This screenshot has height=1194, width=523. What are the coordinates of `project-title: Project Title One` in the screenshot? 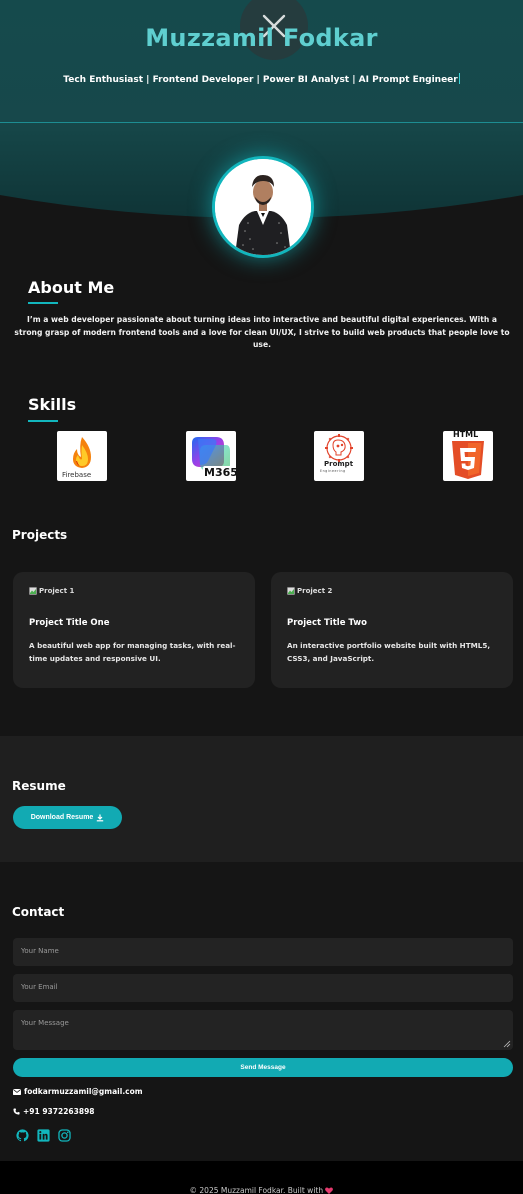 It's located at (69, 623).